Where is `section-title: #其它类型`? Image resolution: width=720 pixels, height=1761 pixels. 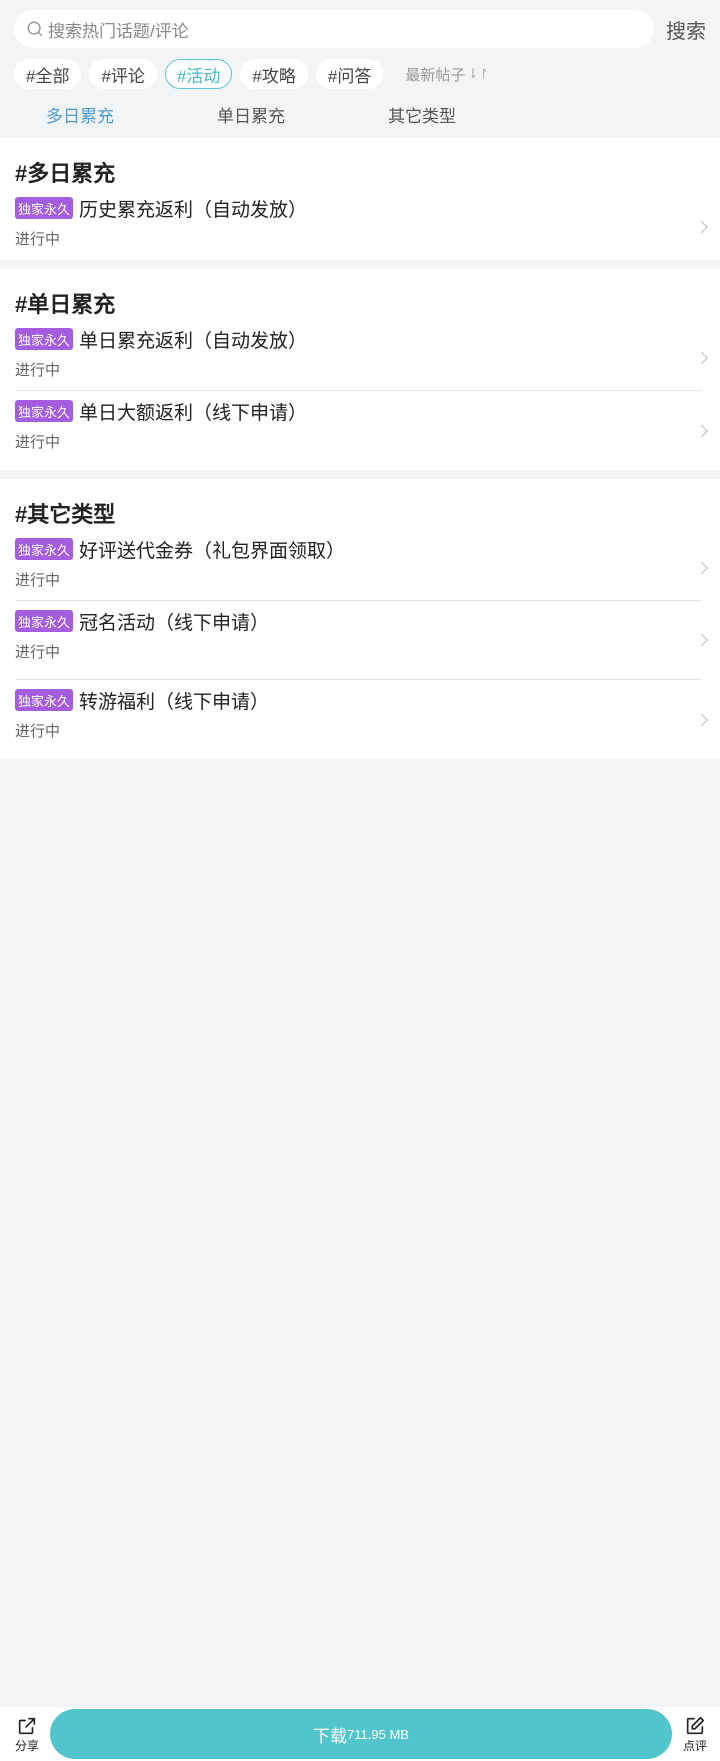 section-title: #其它类型 is located at coordinates (65, 514).